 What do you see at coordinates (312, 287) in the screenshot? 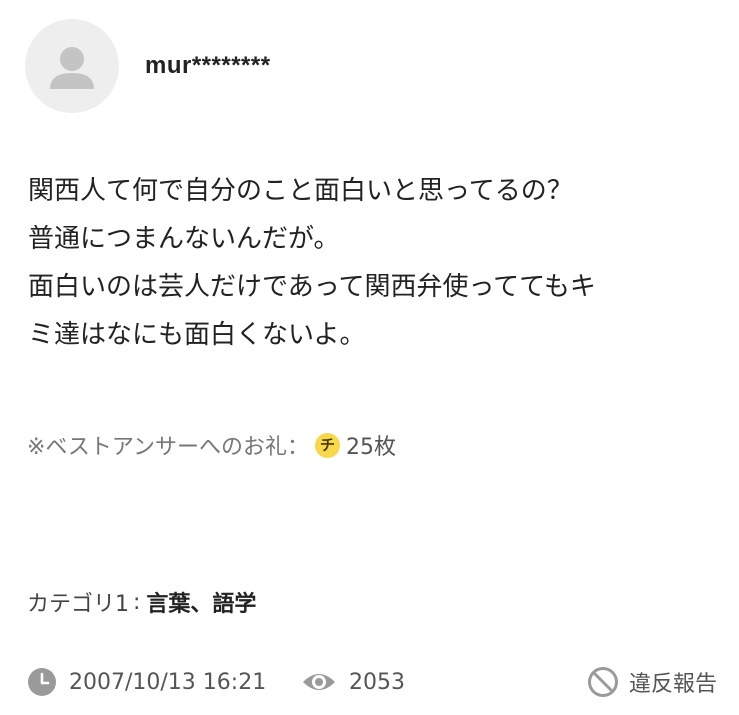
I see `question-line: 面白いのは芸人だけであって関西弁使っててもキ` at bounding box center [312, 287].